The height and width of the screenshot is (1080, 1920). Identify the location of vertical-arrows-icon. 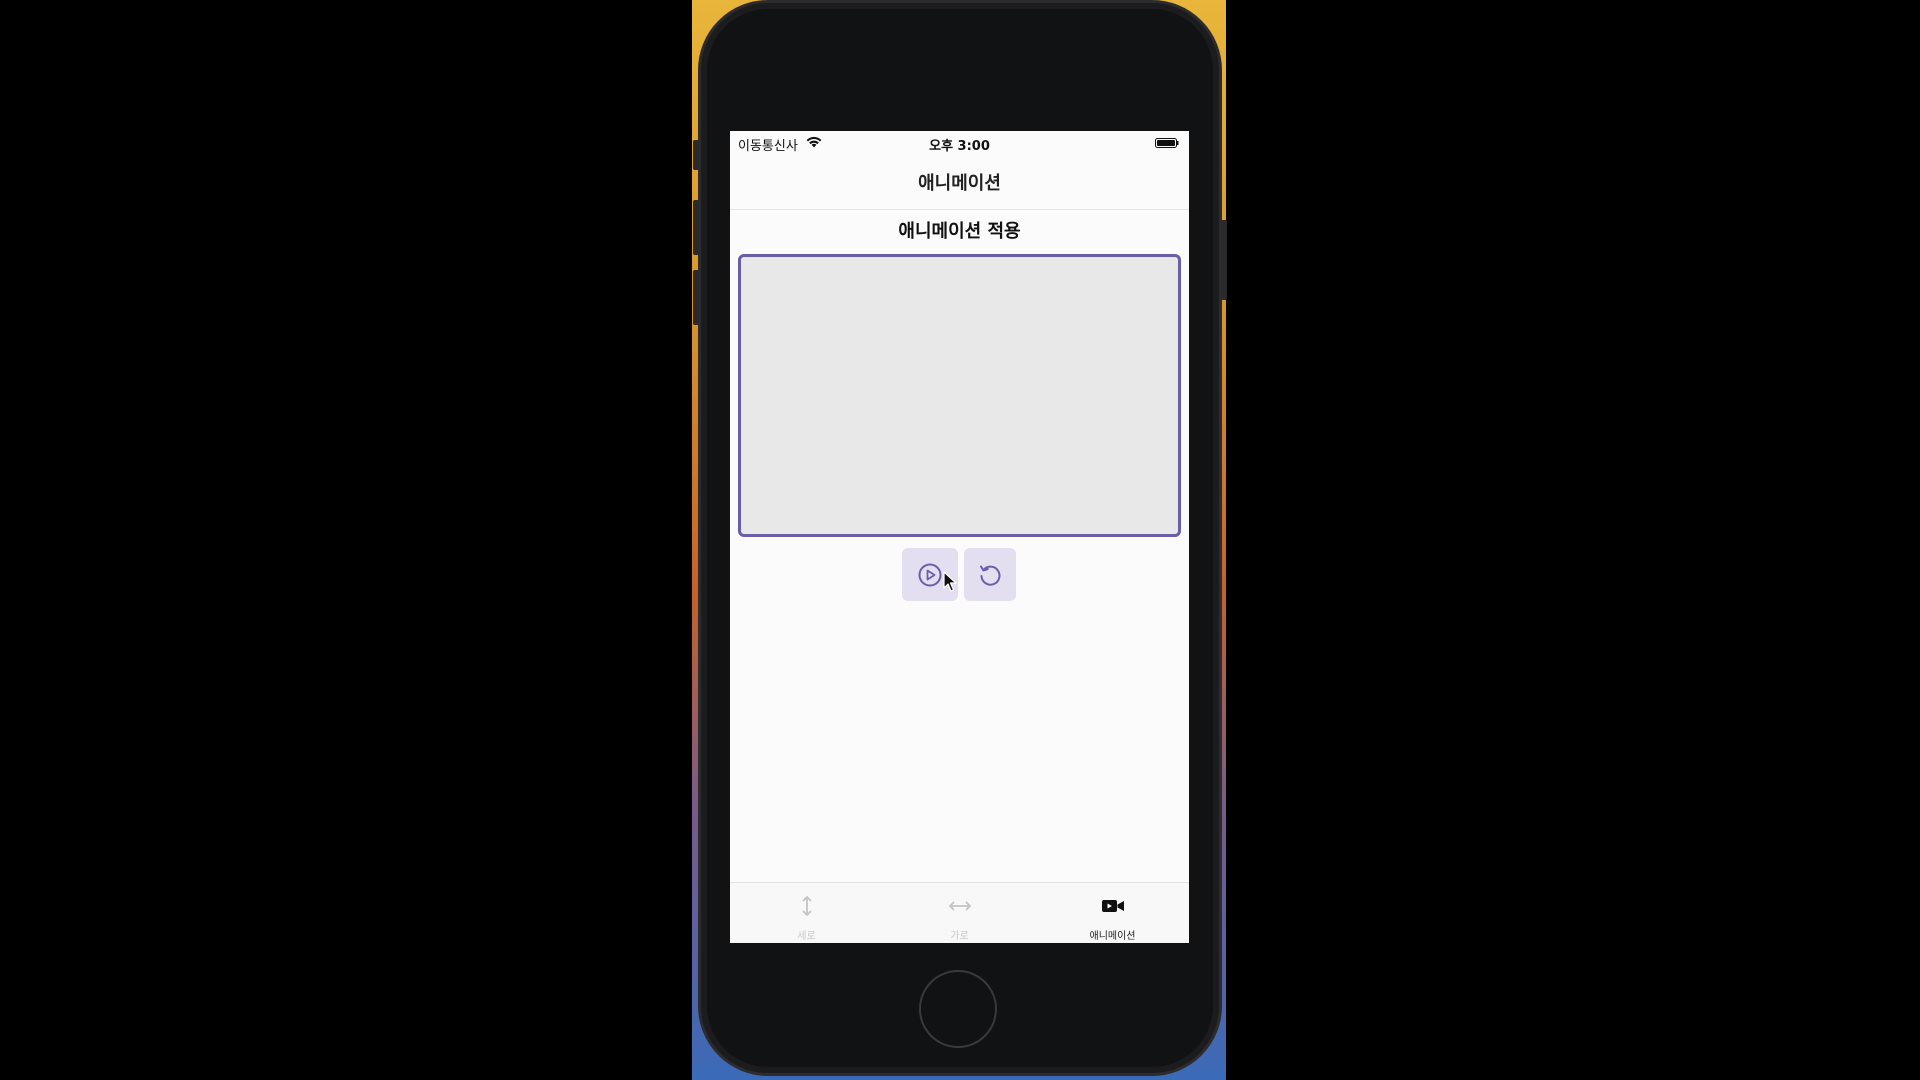
(806, 906).